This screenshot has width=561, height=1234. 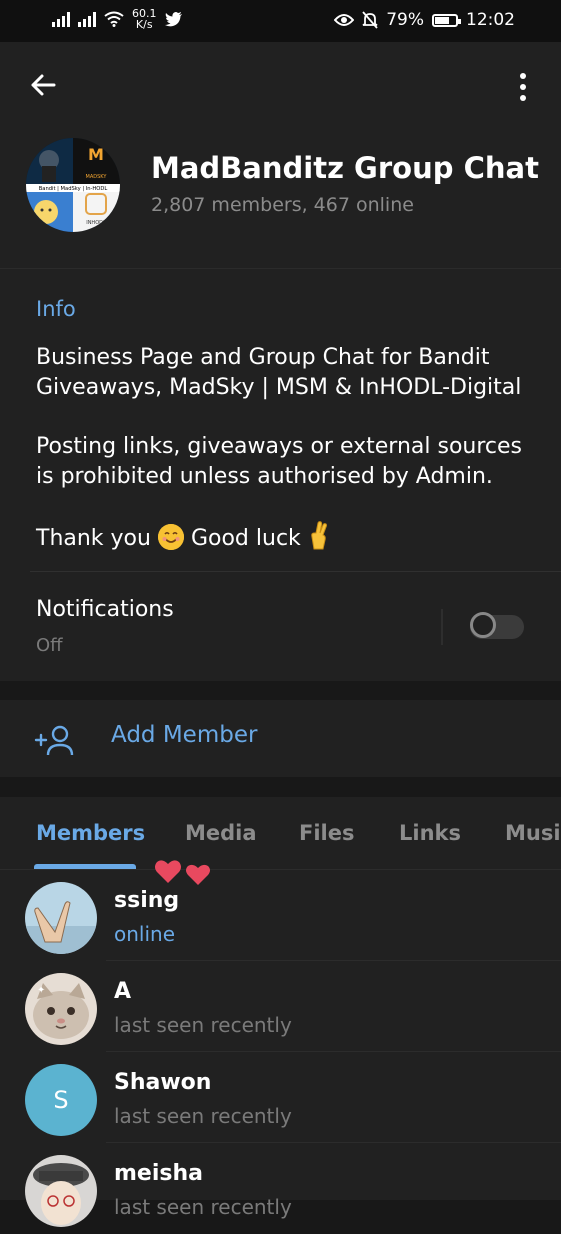 I want to click on member-row: meisha last seen recently, so click(x=280, y=1188).